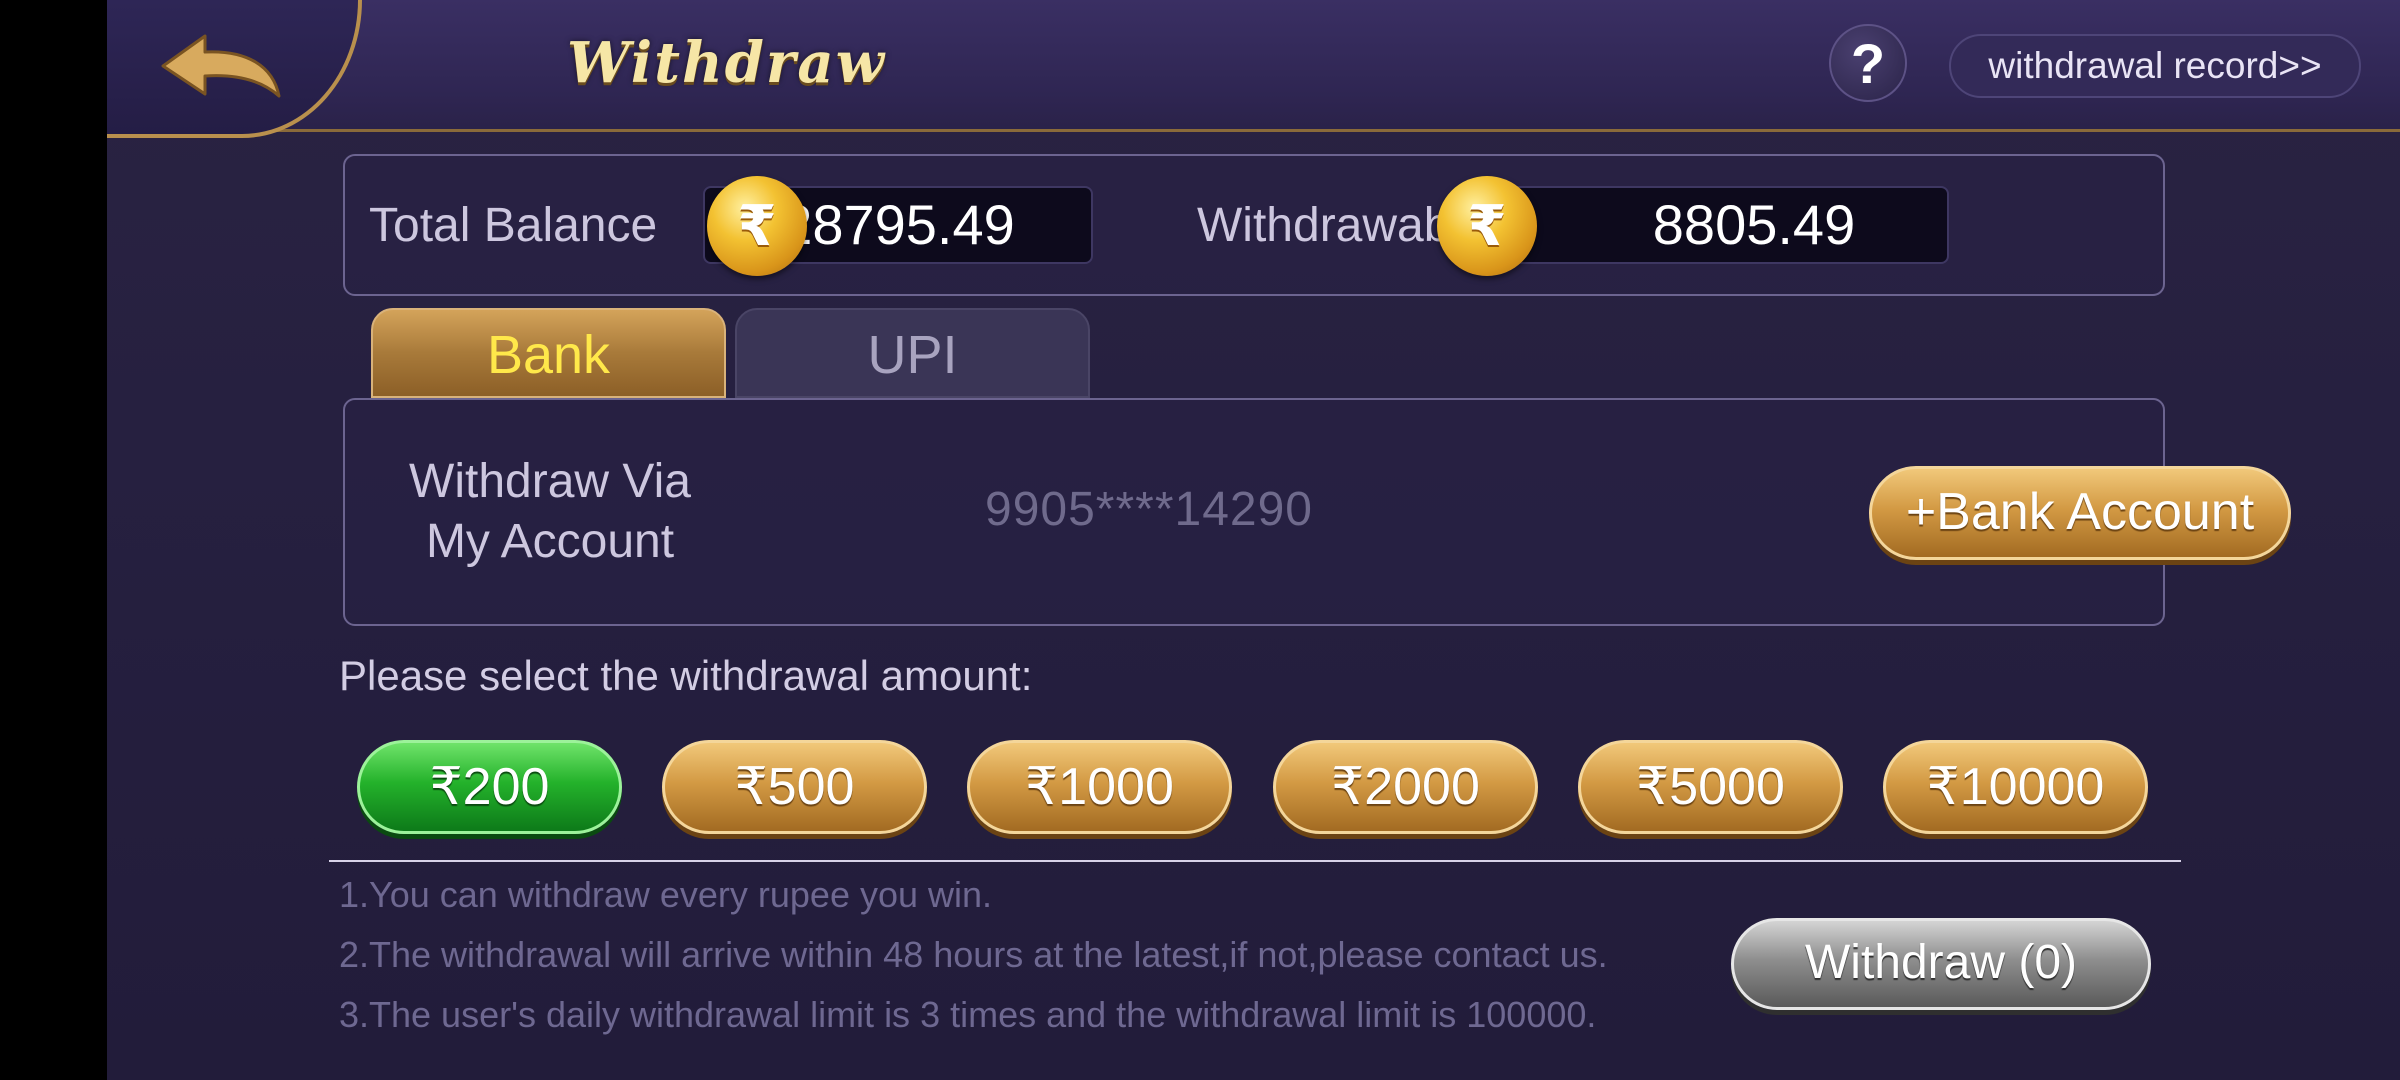  Describe the element at coordinates (666, 894) in the screenshot. I see `note-1: 1.You can withdraw every rupee you win.` at that location.